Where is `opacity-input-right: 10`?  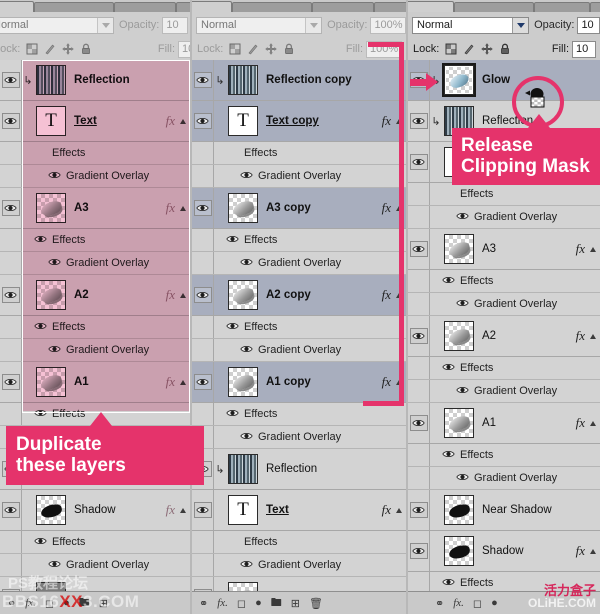
opacity-input-right: 10 is located at coordinates (588, 25).